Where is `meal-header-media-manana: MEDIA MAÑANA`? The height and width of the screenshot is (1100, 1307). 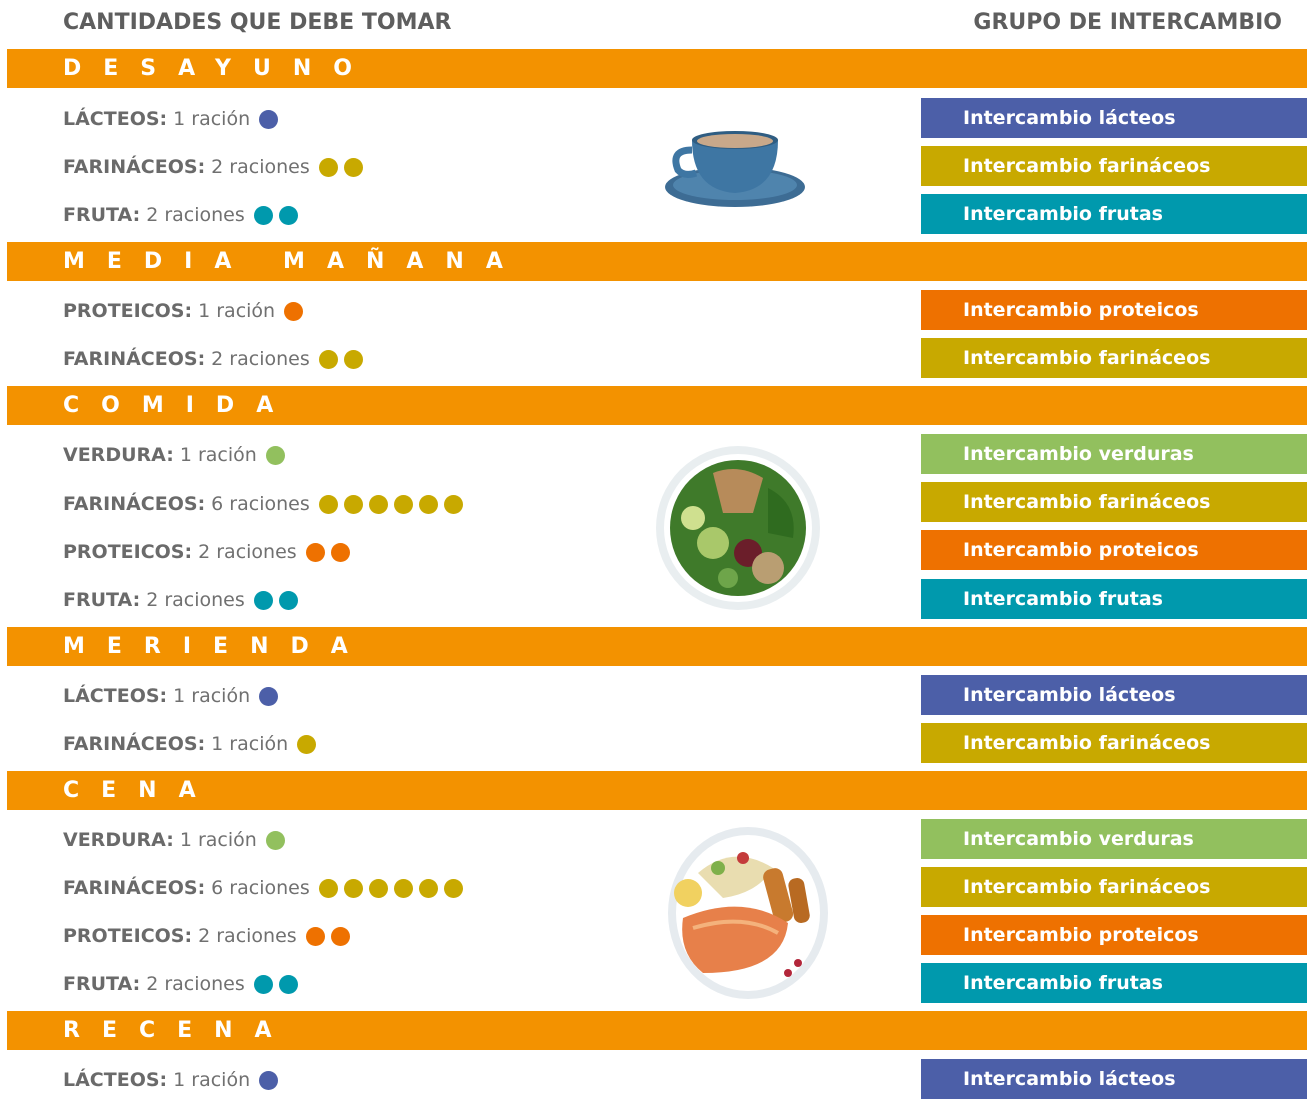
meal-header-media-manana: MEDIA MAÑANA is located at coordinates (657, 261).